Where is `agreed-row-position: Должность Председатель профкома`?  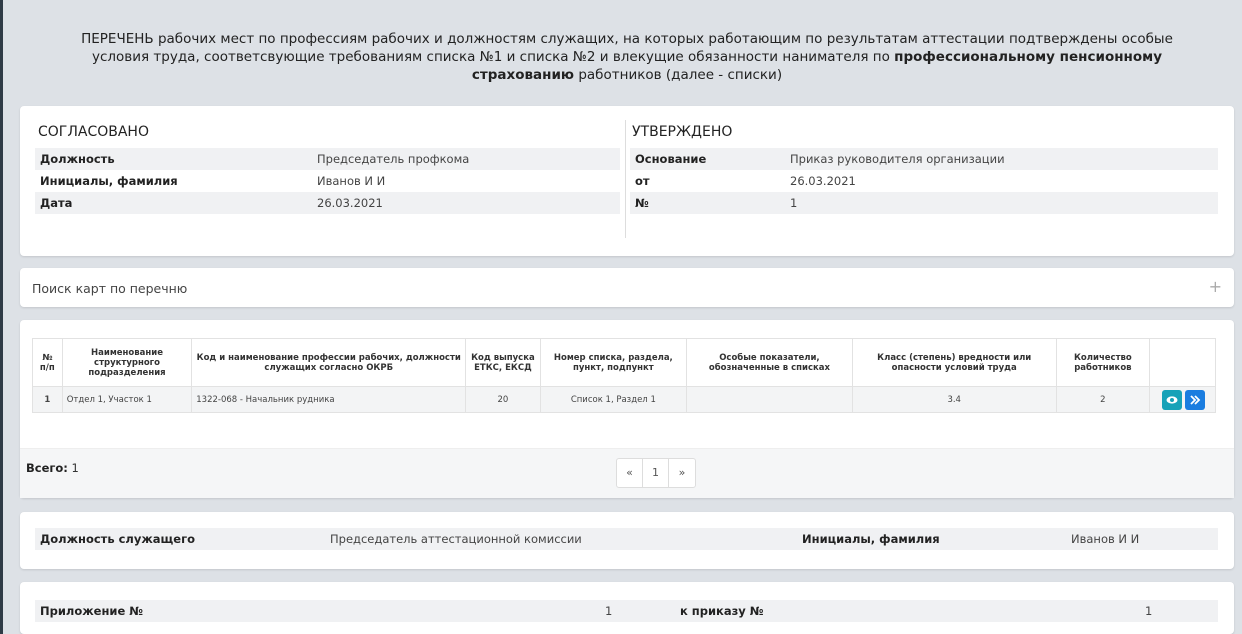 agreed-row-position: Должность Председатель профкома is located at coordinates (327, 159).